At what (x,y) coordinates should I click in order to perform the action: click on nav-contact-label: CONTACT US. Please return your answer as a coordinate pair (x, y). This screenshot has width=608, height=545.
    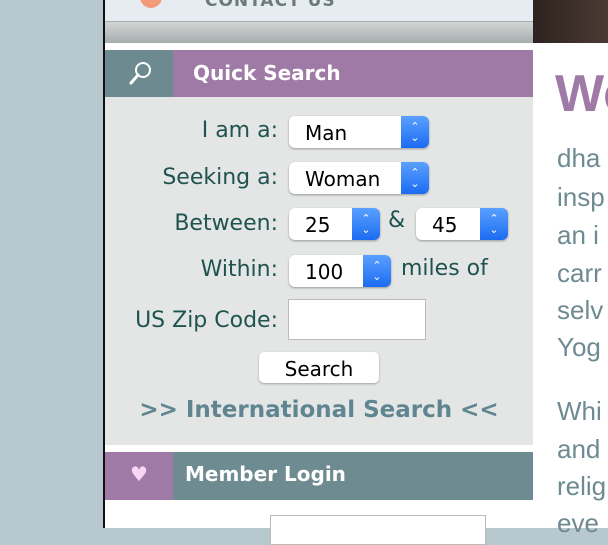
    Looking at the image, I should click on (270, 5).